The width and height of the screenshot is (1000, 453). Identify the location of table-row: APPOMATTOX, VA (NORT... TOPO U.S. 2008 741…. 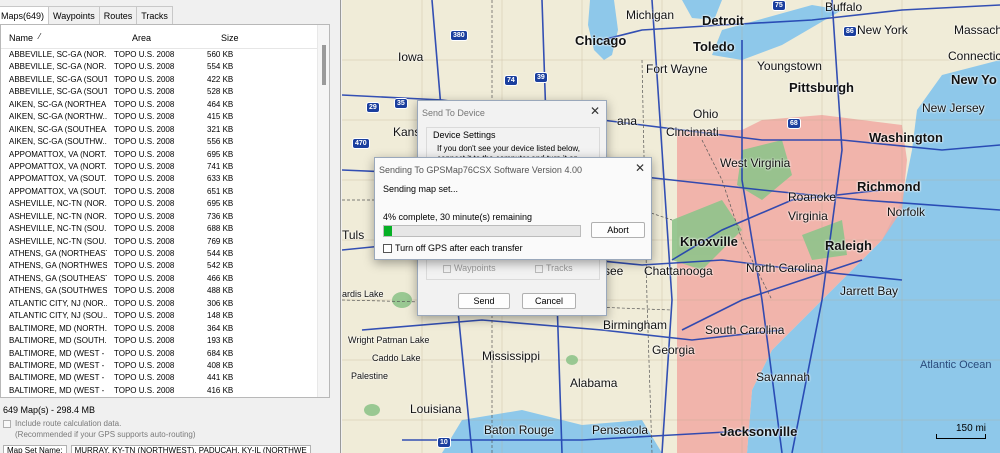
(165, 167).